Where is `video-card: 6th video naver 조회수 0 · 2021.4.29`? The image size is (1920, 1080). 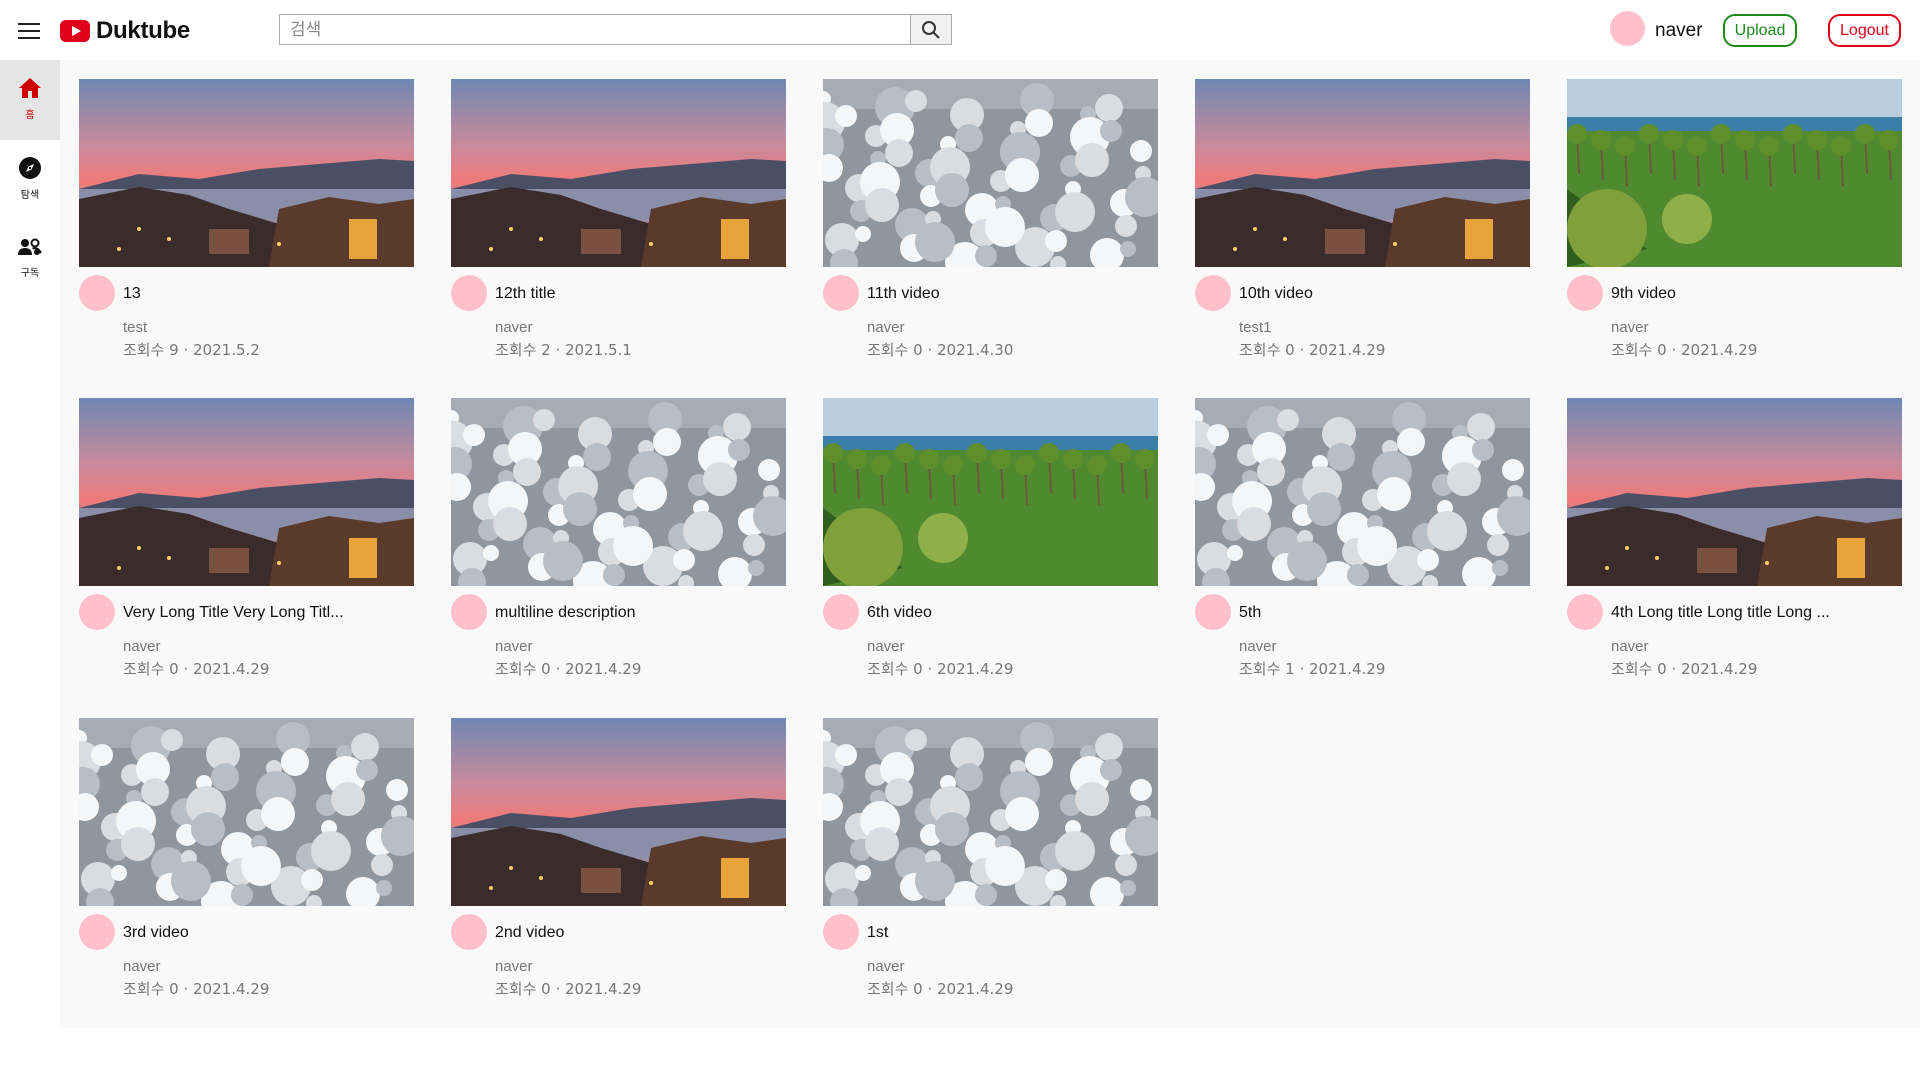
video-card: 6th video naver 조회수 0 · 2021.4.29 is located at coordinates (990, 538).